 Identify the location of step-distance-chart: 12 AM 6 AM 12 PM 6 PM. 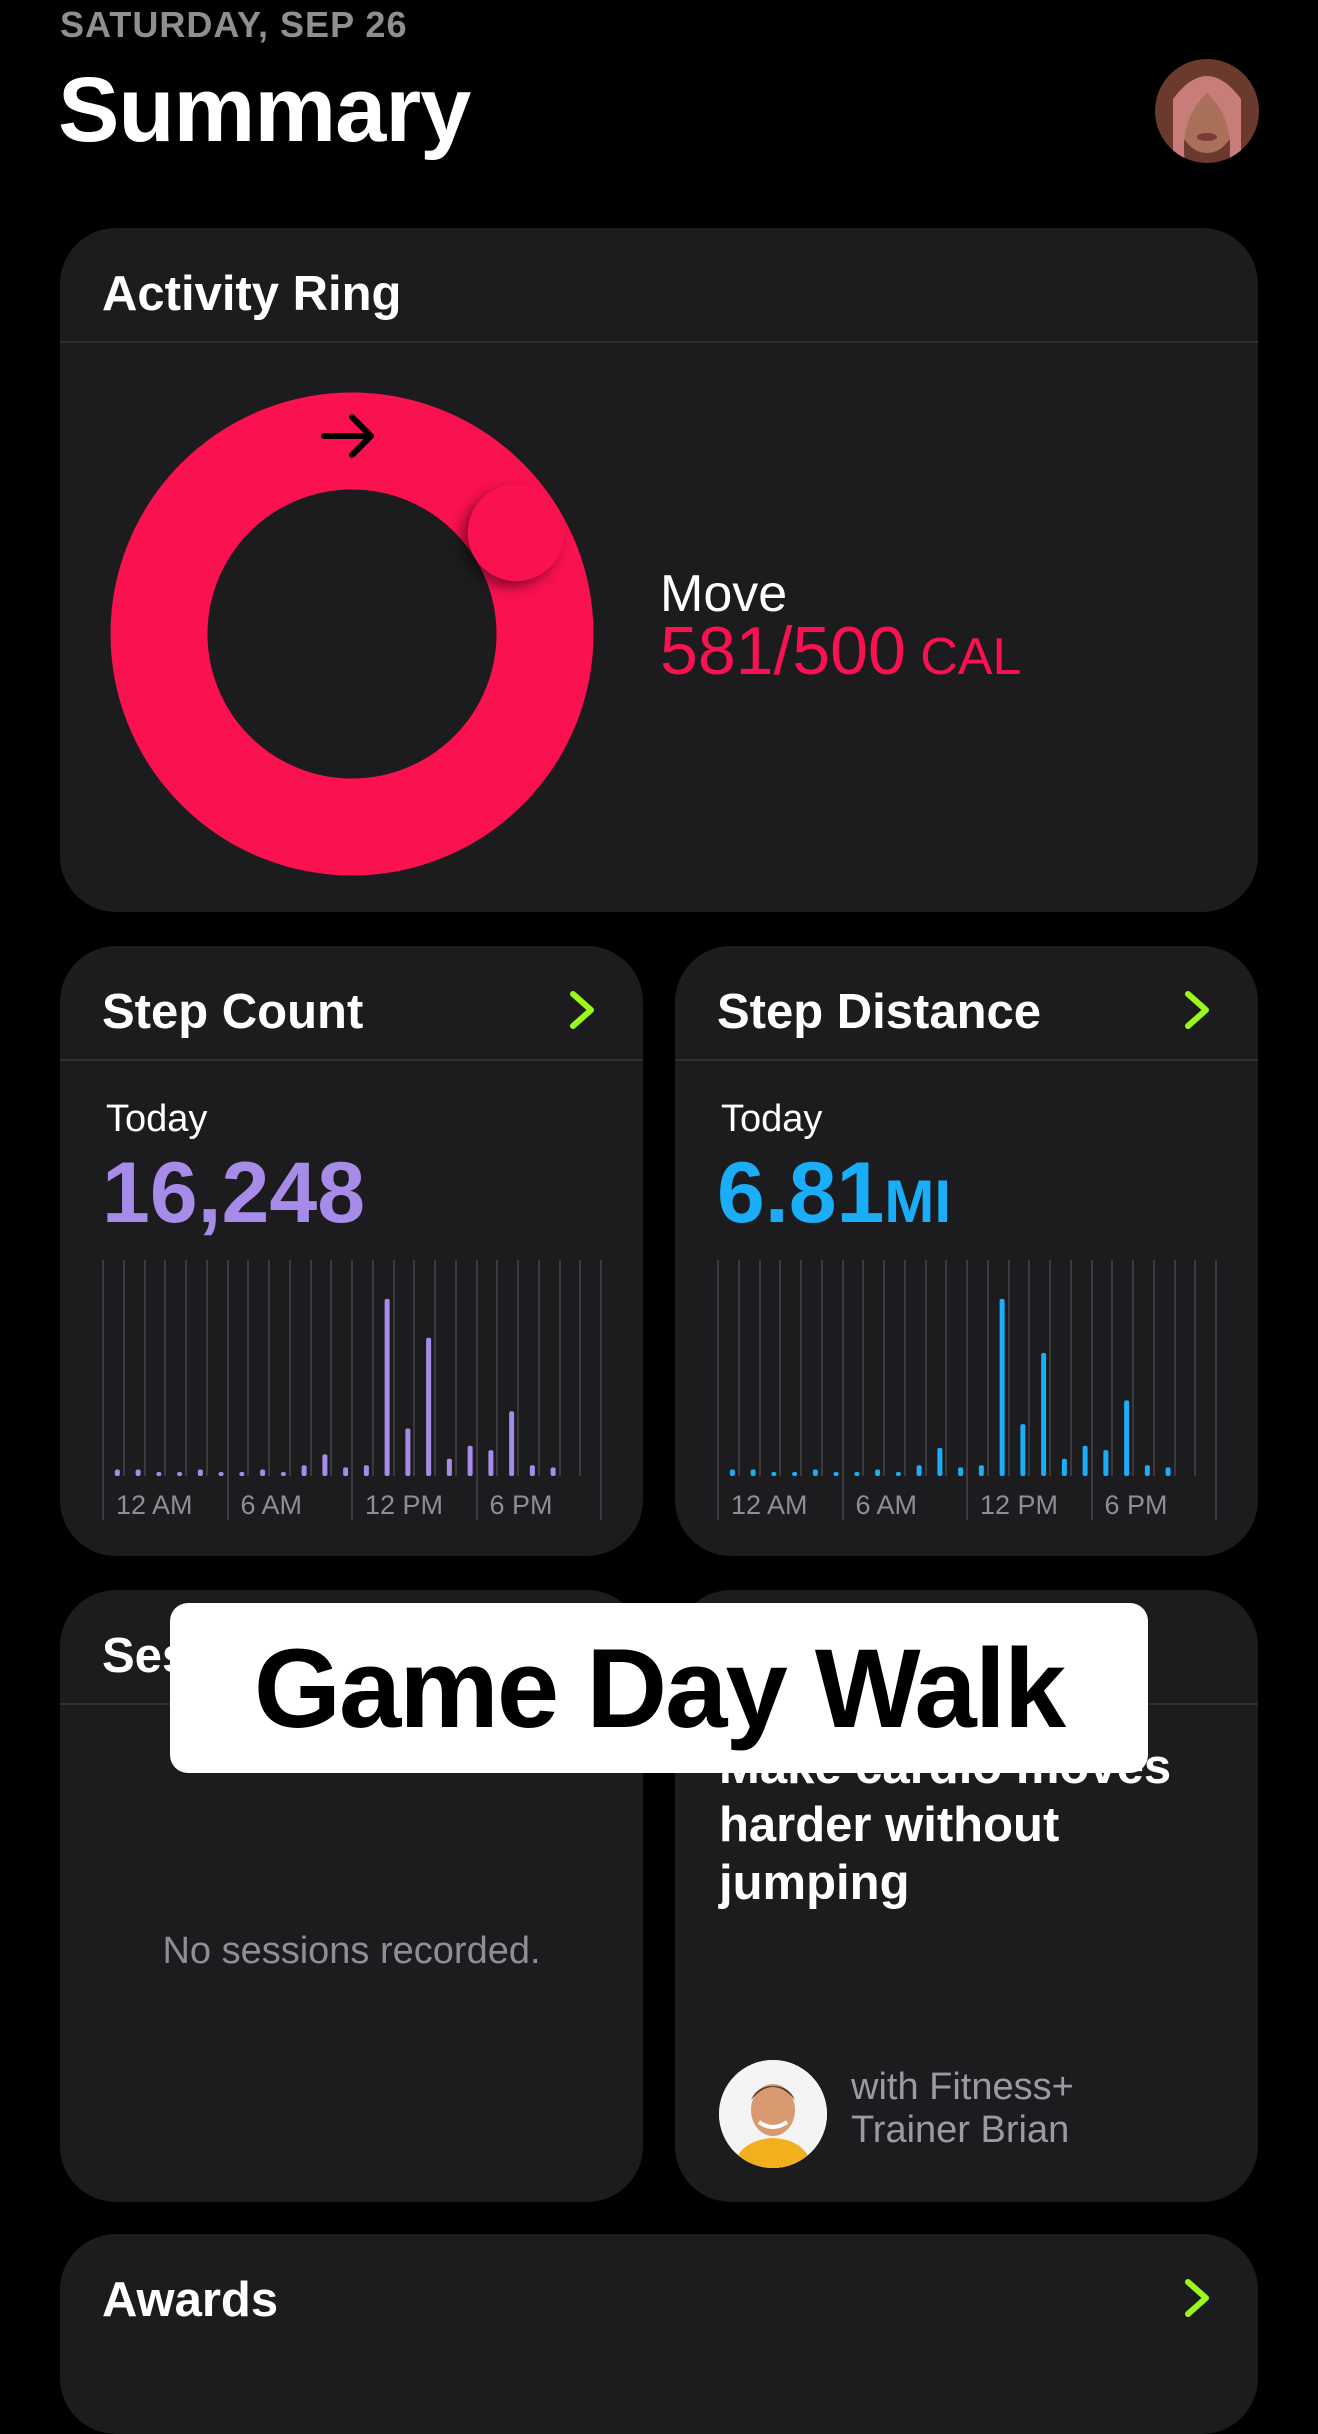
(967, 1390).